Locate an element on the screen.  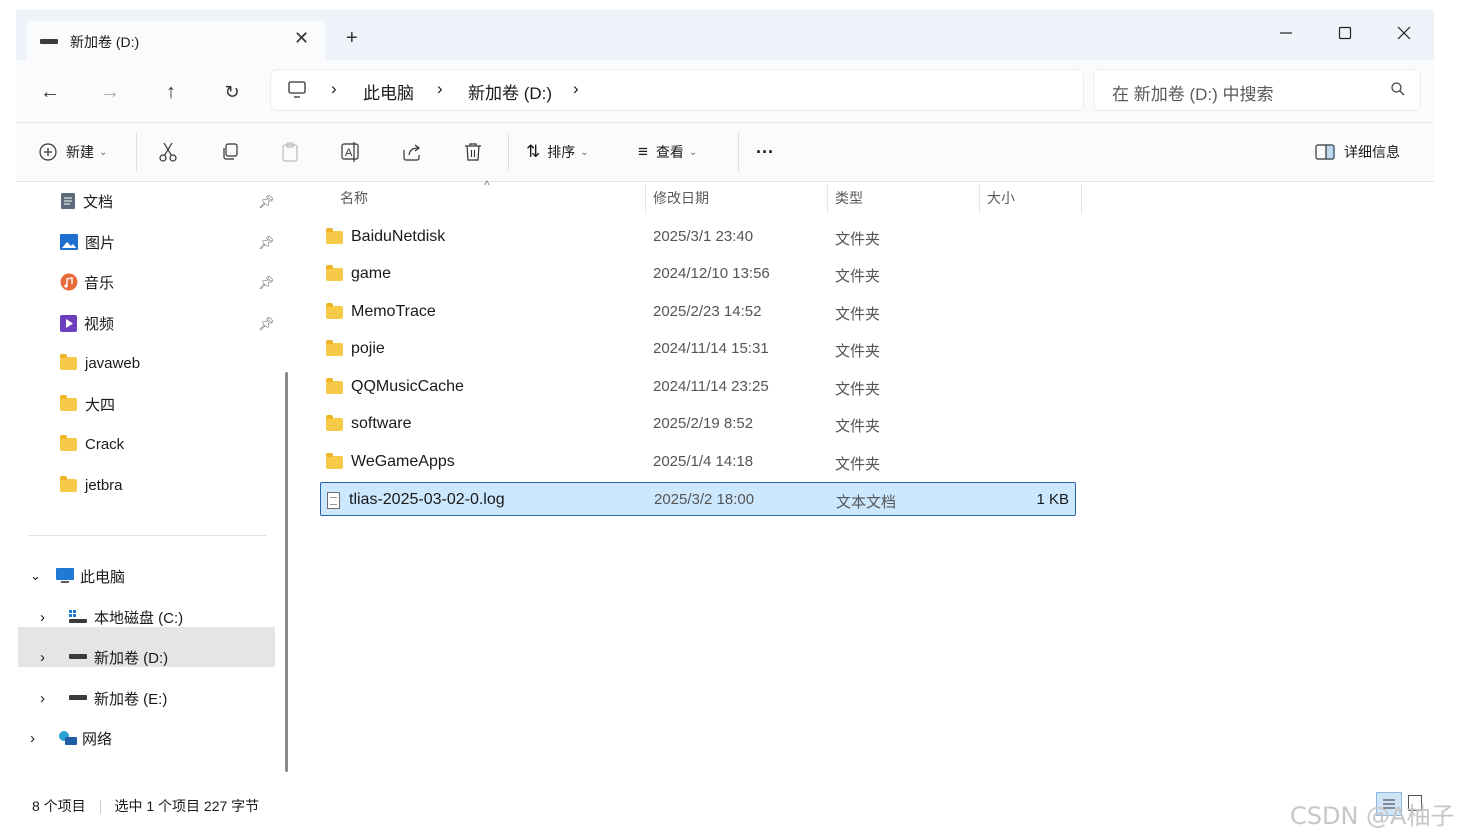
sidebar-item-drive-e: › 新加卷 (E:) is located at coordinates (103, 698).